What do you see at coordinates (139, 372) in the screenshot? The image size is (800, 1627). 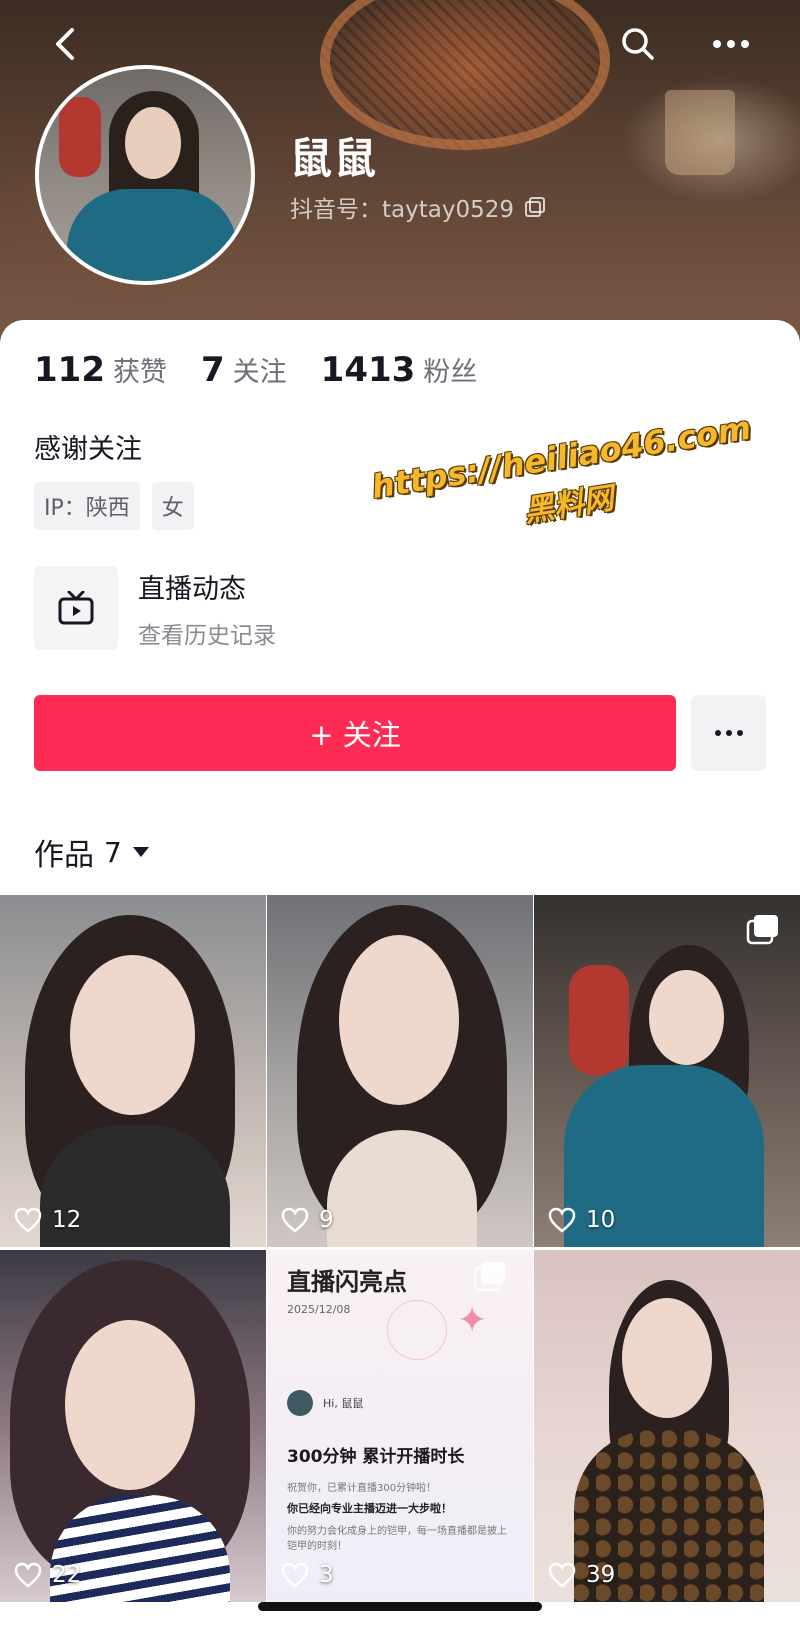 I see `stat-likes-label: 获赞` at bounding box center [139, 372].